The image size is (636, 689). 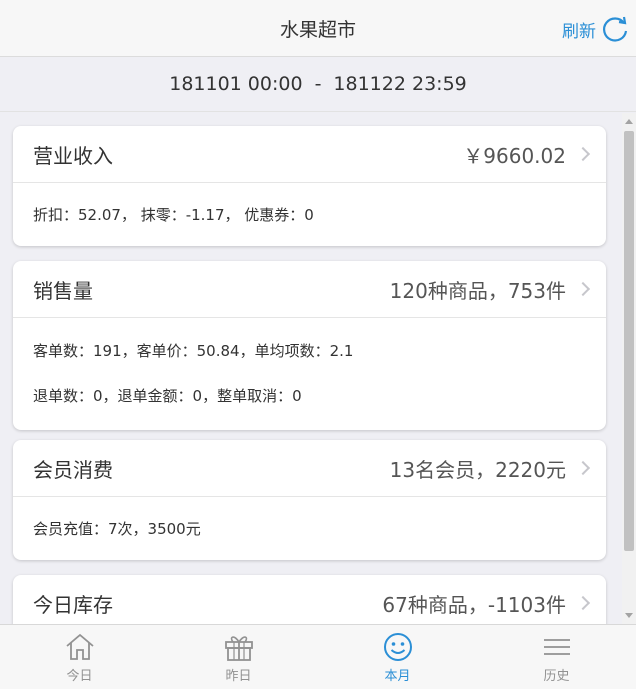 I want to click on card-value: 67种商品，-1103件, so click(x=474, y=604).